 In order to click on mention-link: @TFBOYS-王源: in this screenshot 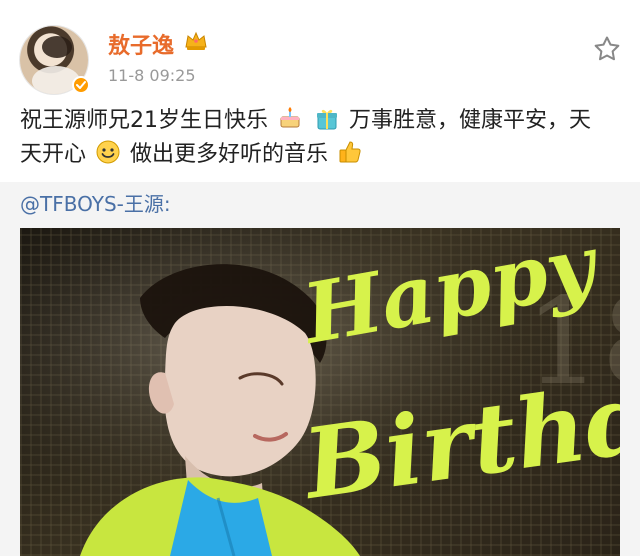, I will do `click(95, 202)`.